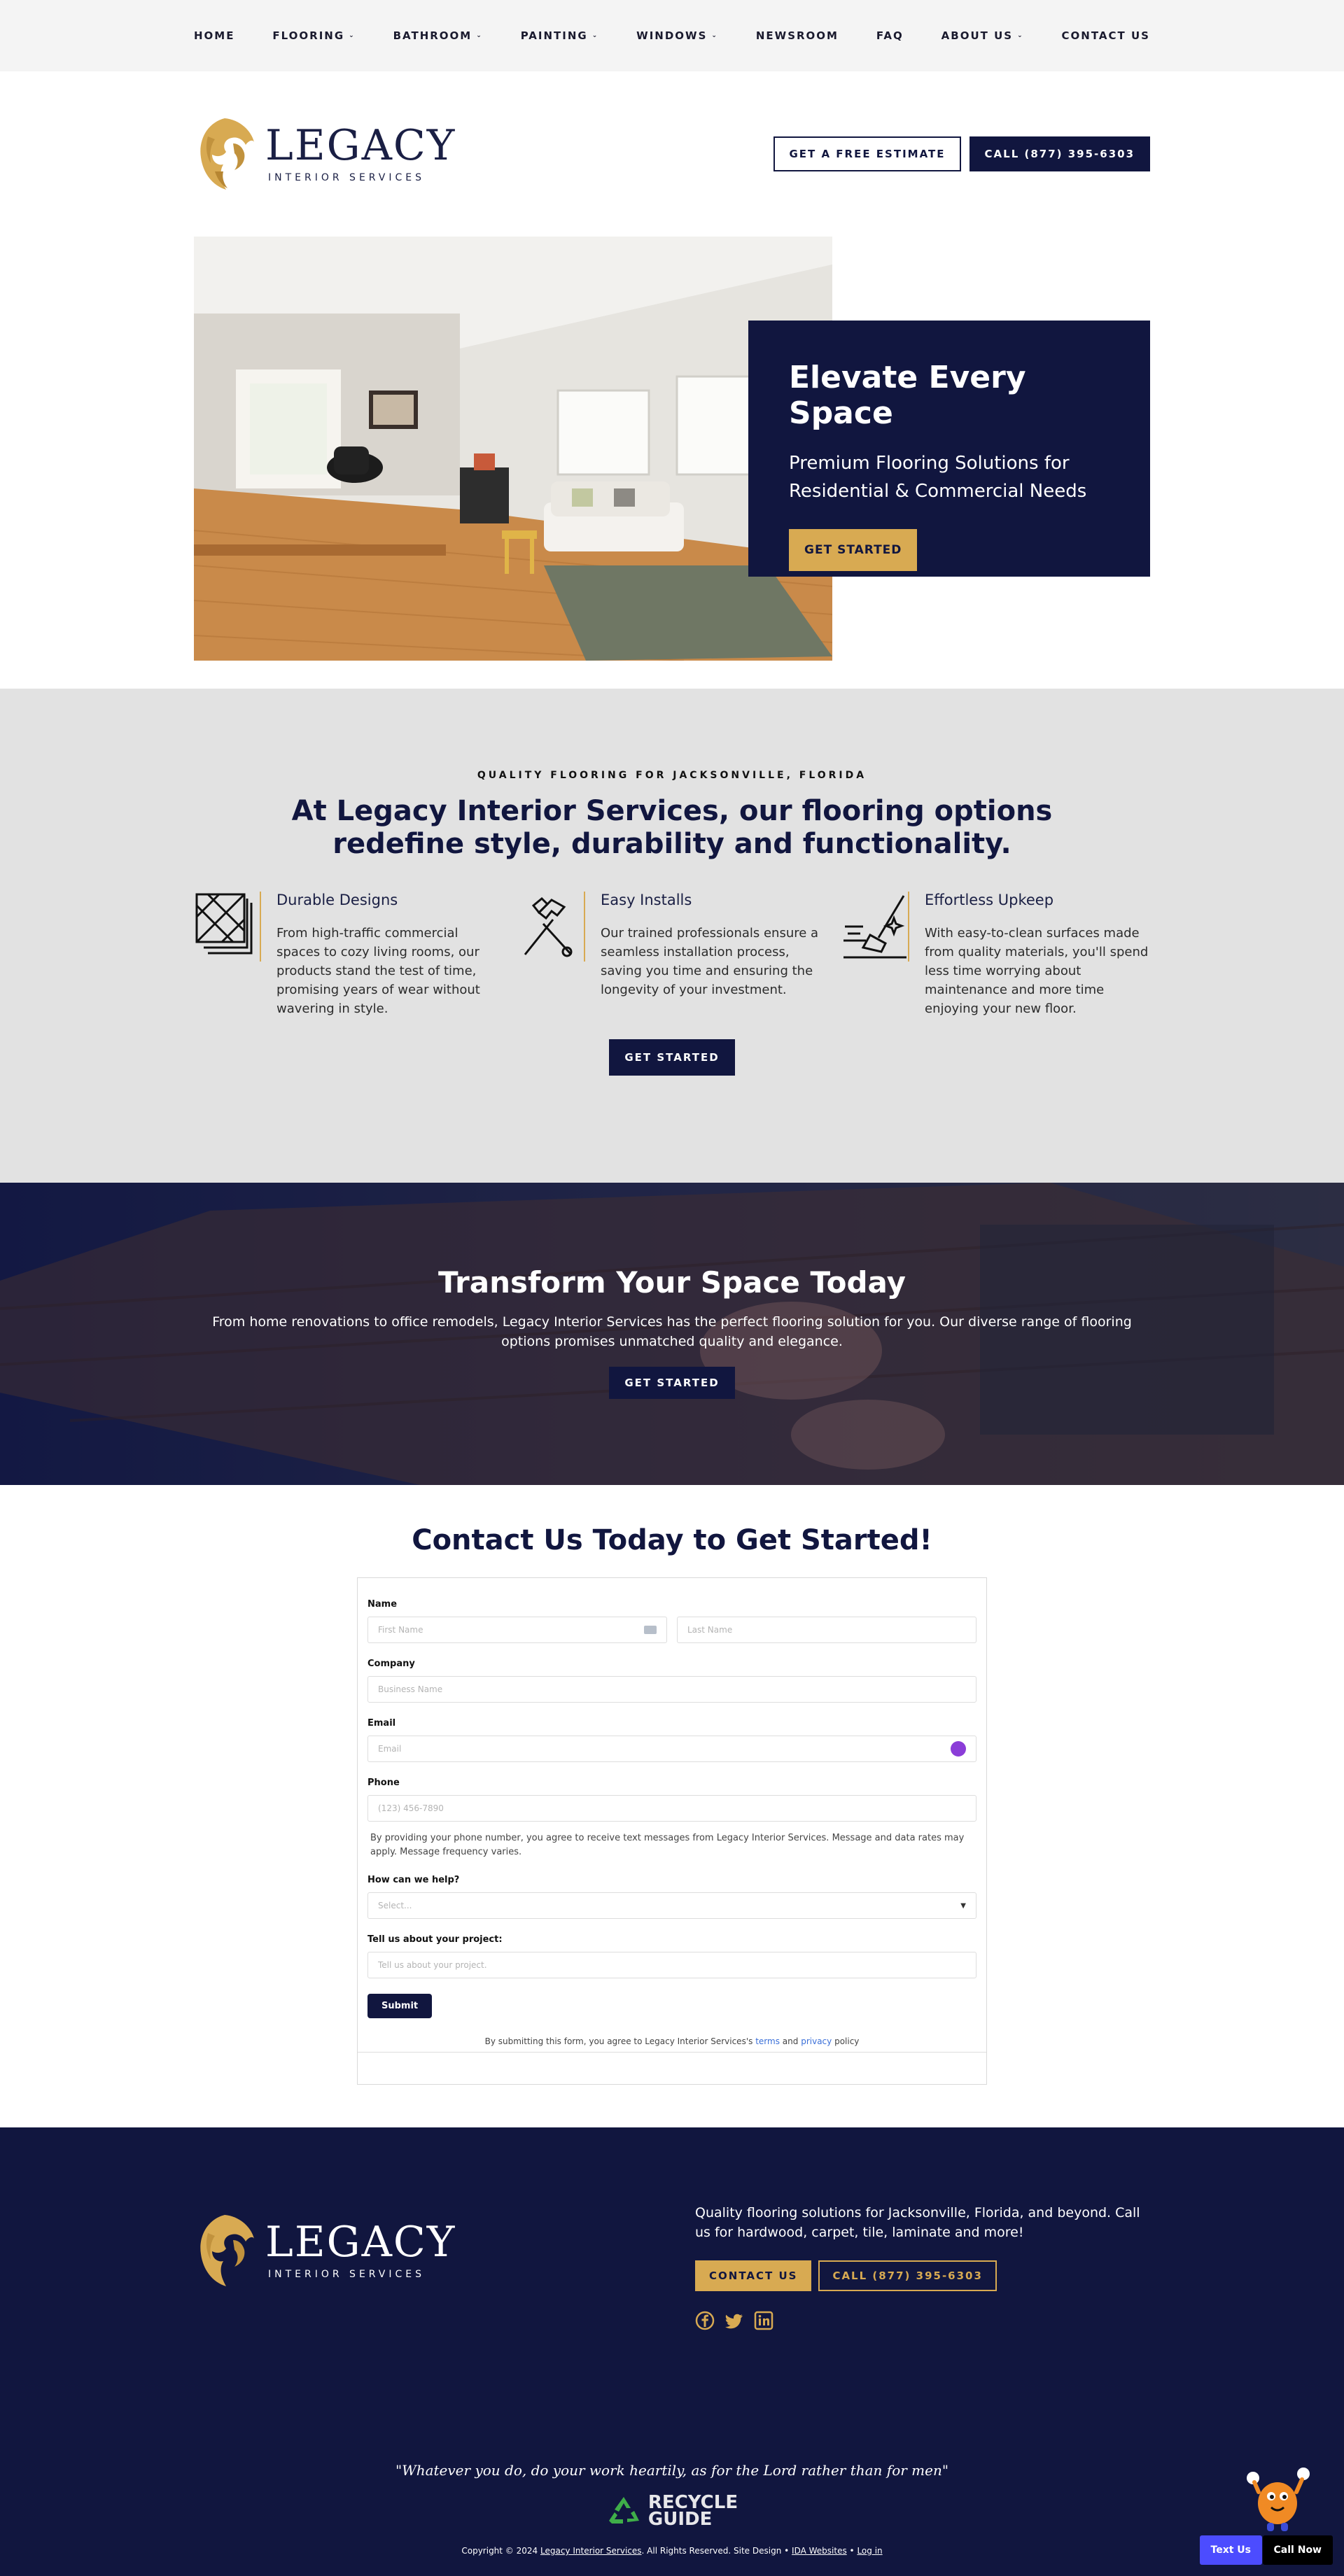 This screenshot has width=1344, height=2576. I want to click on nav-item: CONTACT US, so click(1106, 35).